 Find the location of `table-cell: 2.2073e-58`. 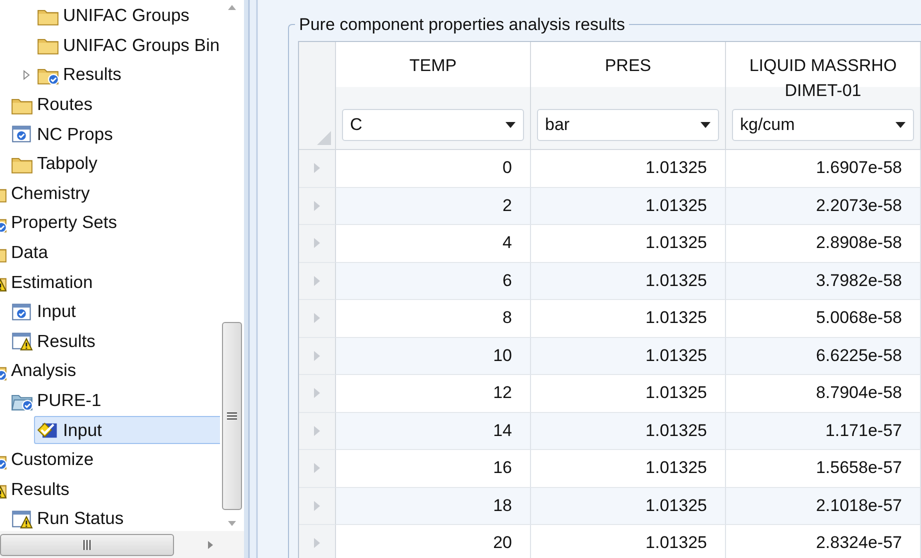

table-cell: 2.2073e-58 is located at coordinates (823, 206).